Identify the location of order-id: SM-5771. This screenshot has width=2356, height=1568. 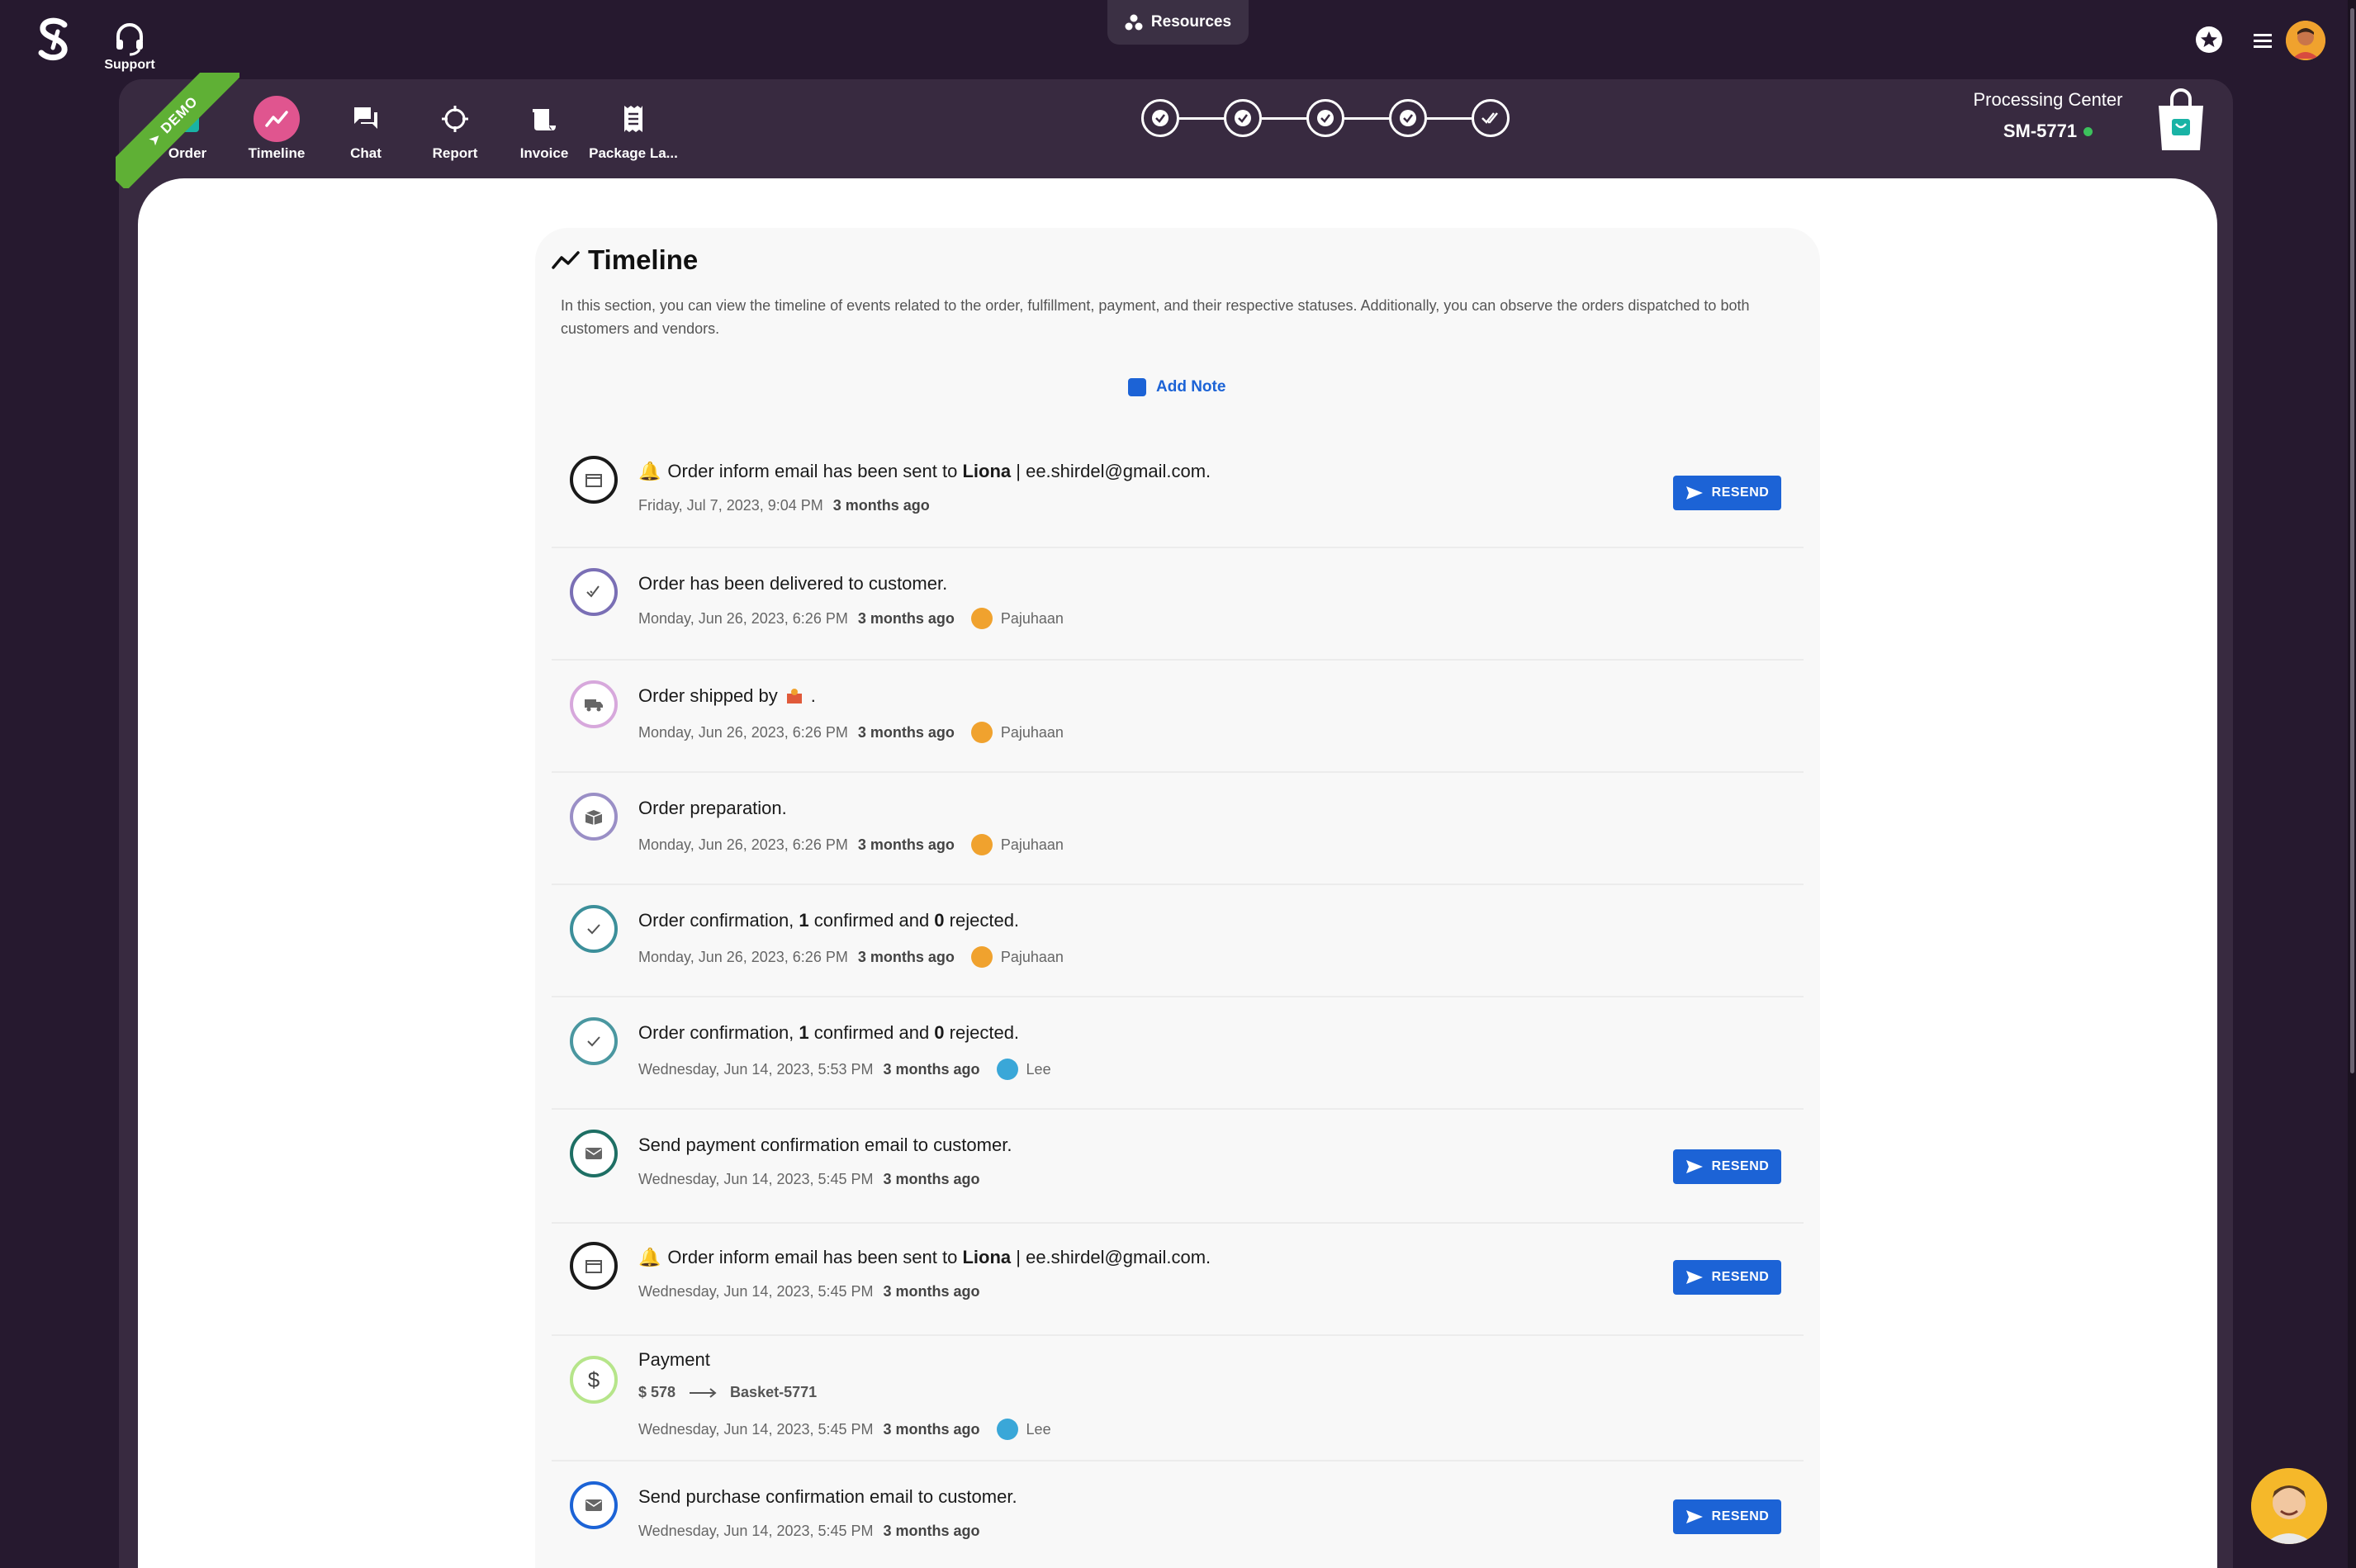
(2041, 131).